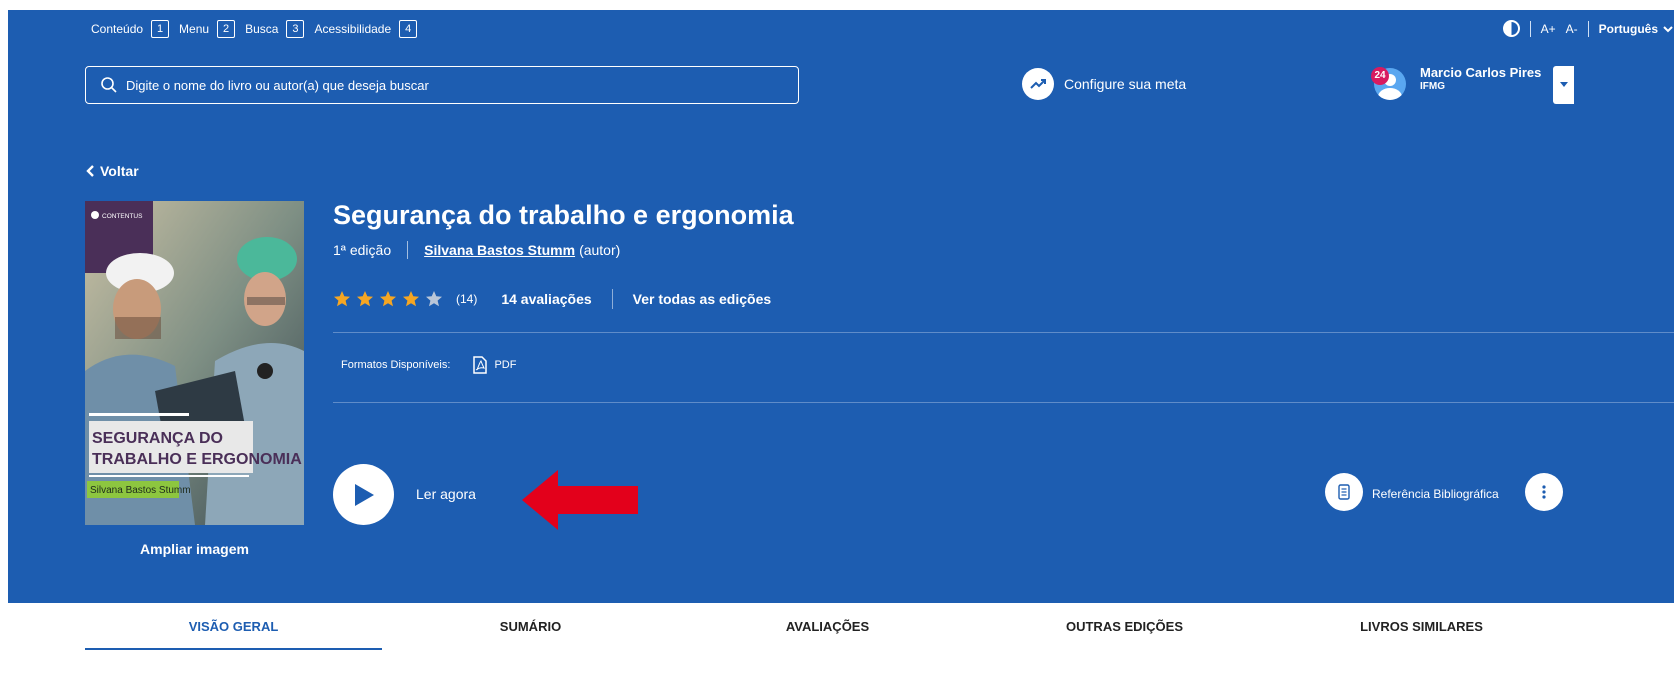 This screenshot has height=694, width=1674. Describe the element at coordinates (396, 365) in the screenshot. I see `formats-label: Formatos Disponíveis:` at that location.